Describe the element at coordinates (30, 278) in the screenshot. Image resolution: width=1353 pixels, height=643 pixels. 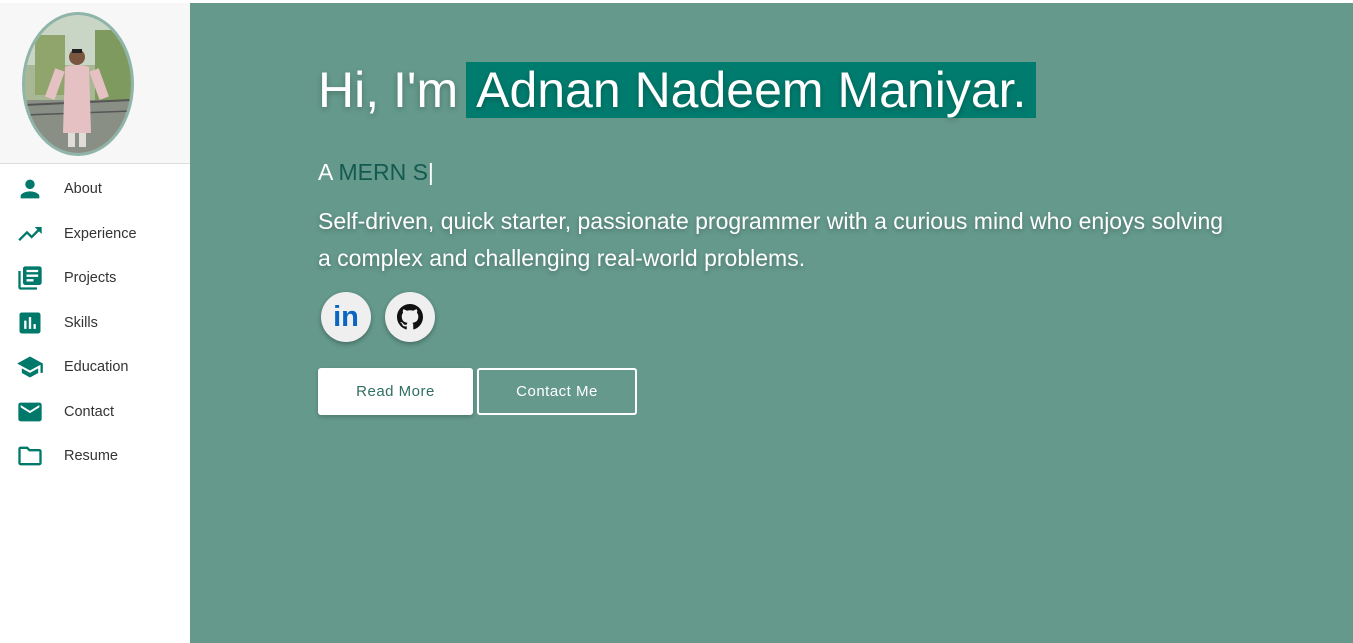
I see `library-books-icon` at that location.